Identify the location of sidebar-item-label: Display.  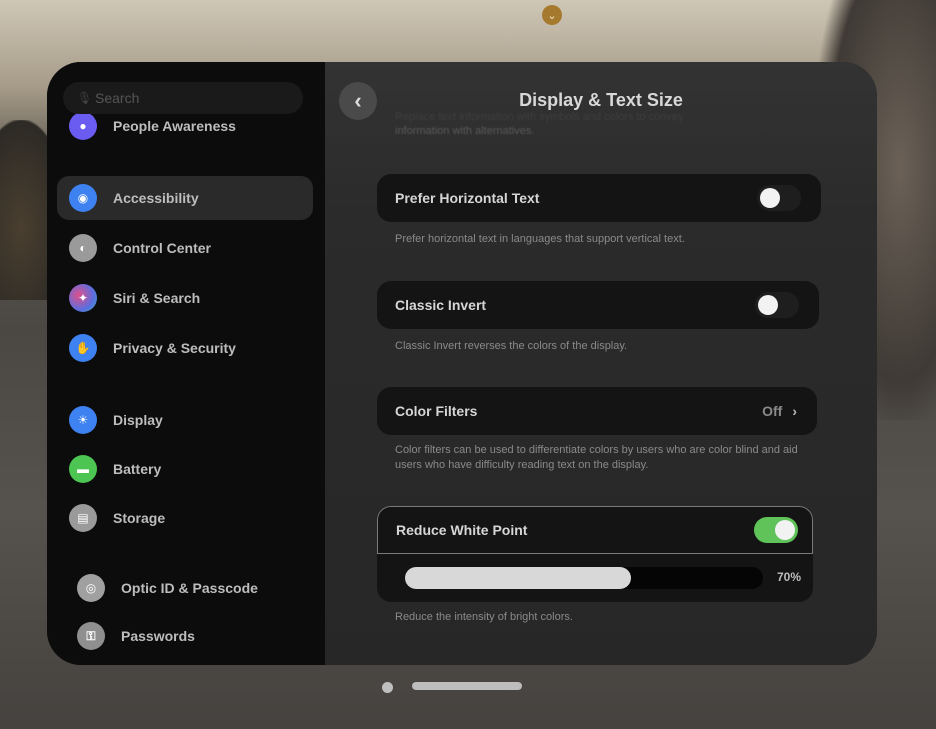
(138, 420).